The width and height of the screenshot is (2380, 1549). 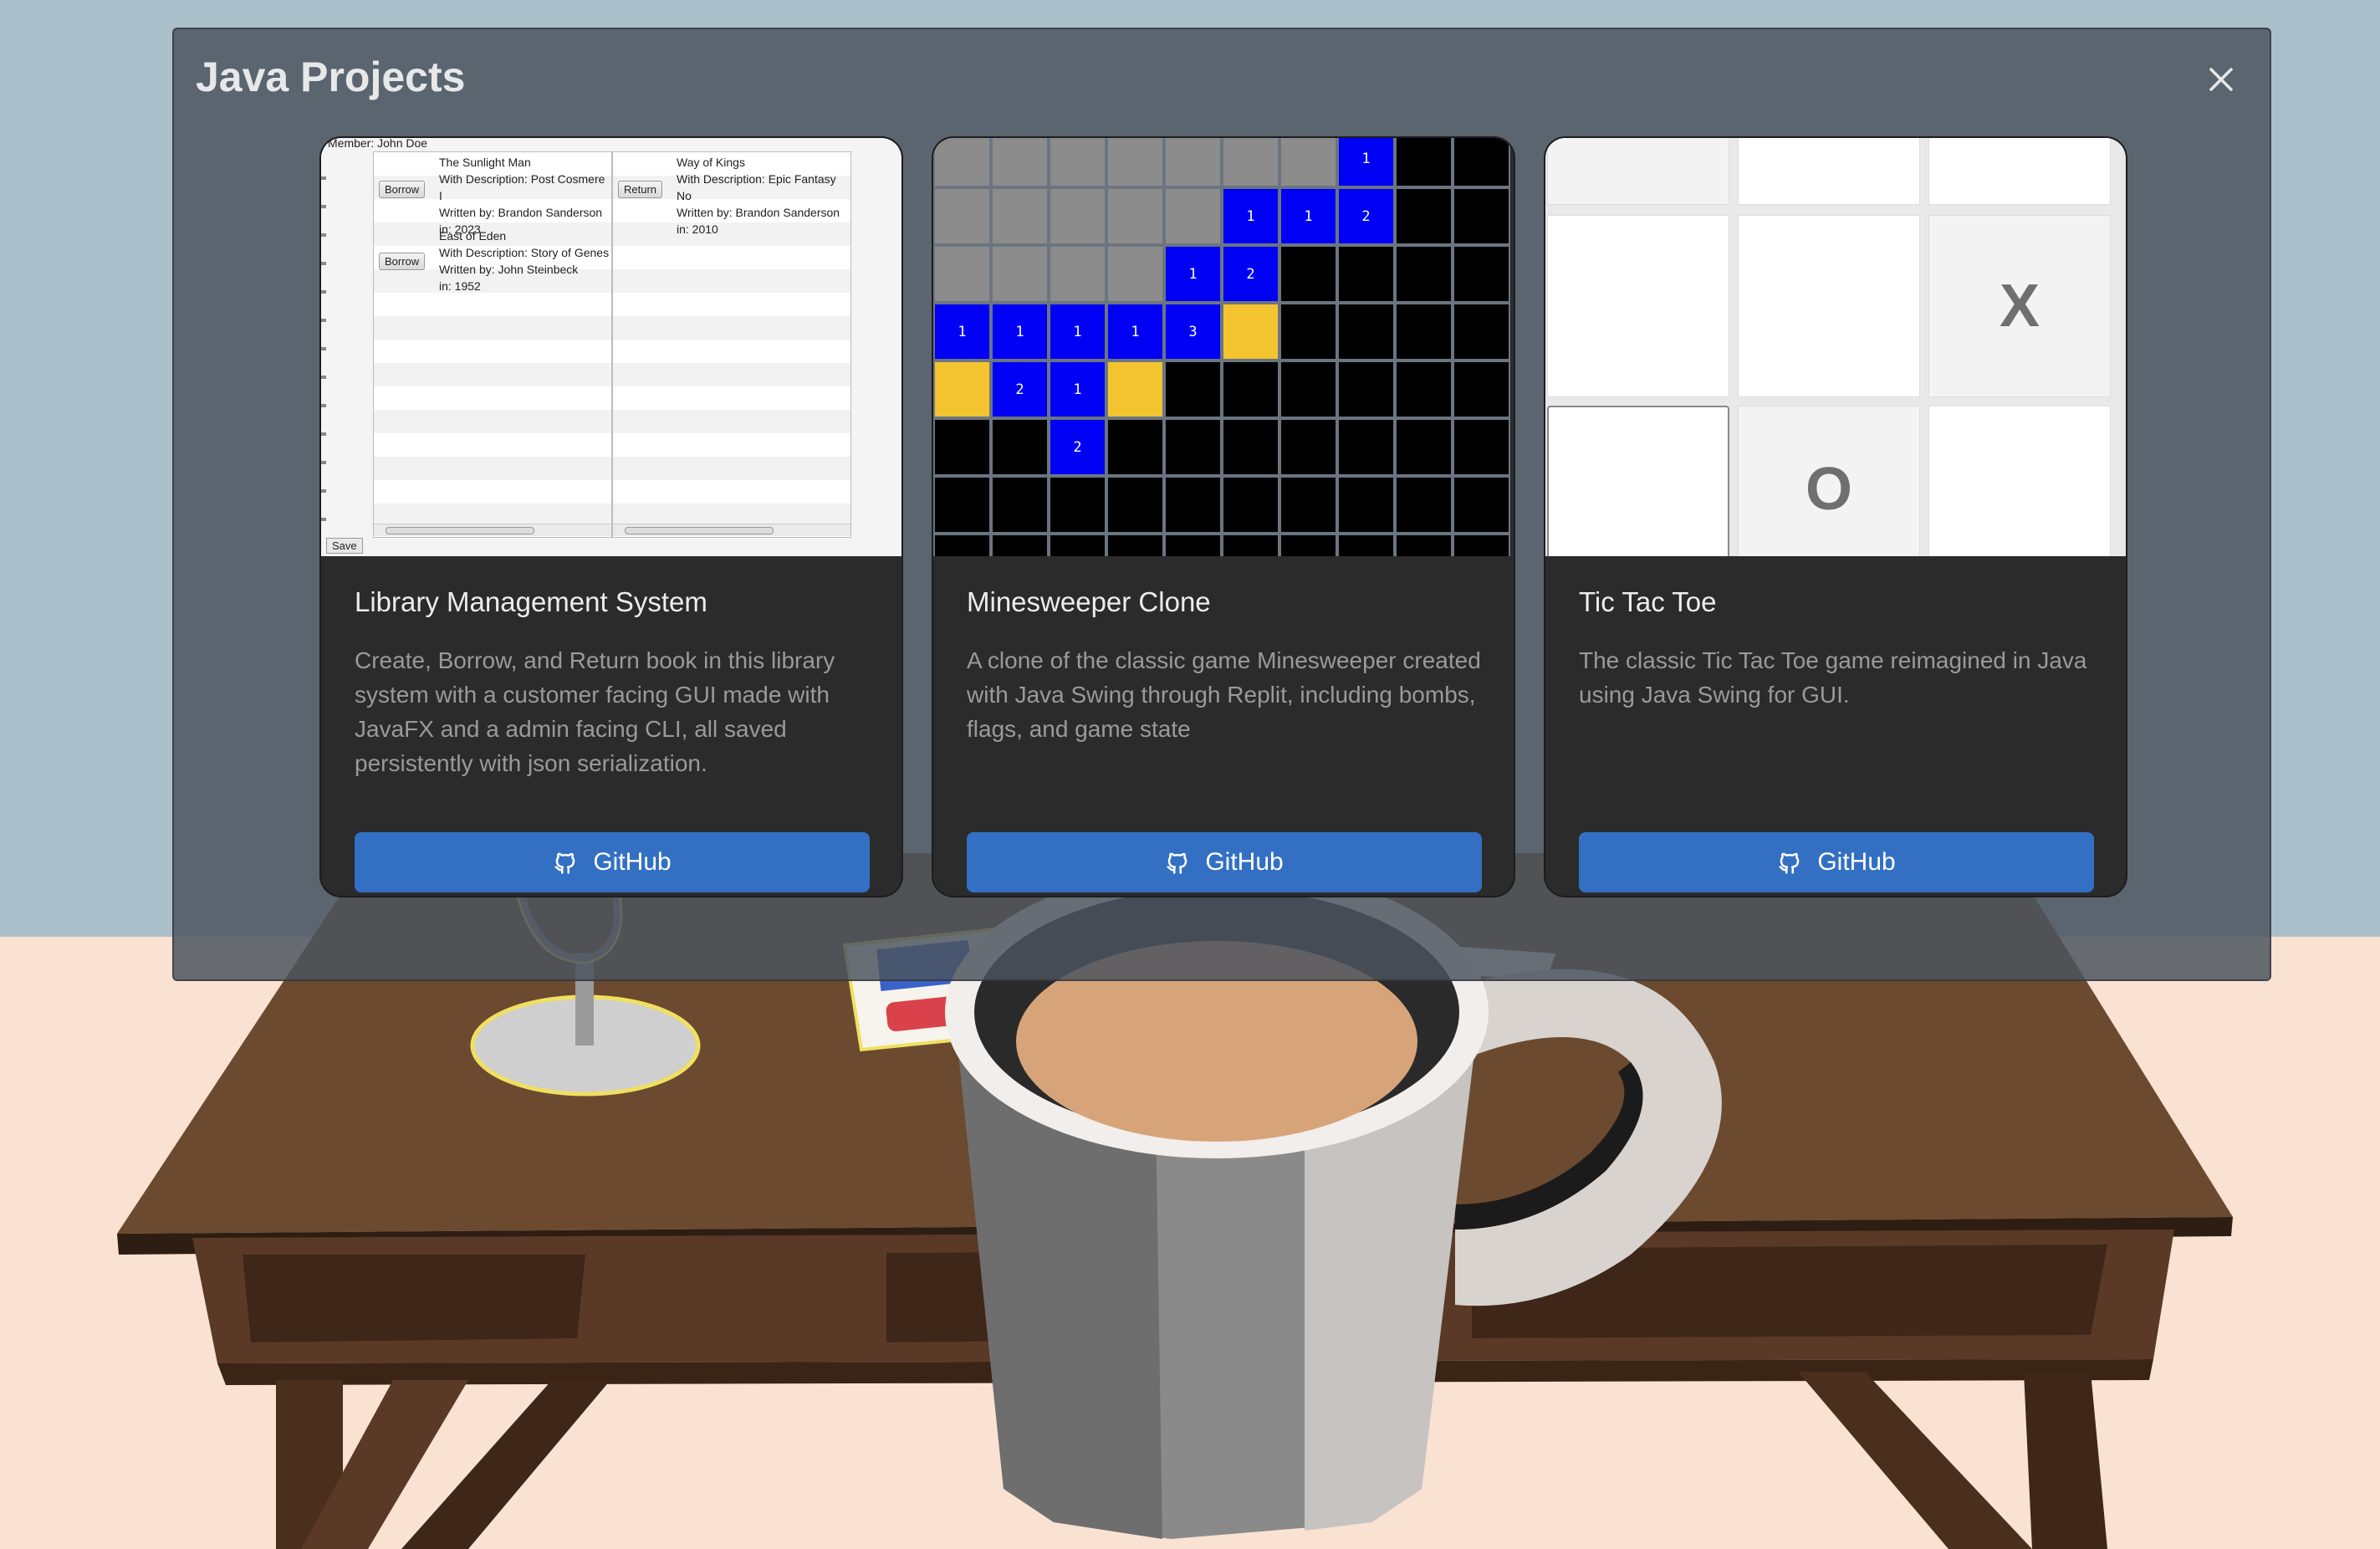 I want to click on board-cell: O, so click(x=1829, y=481).